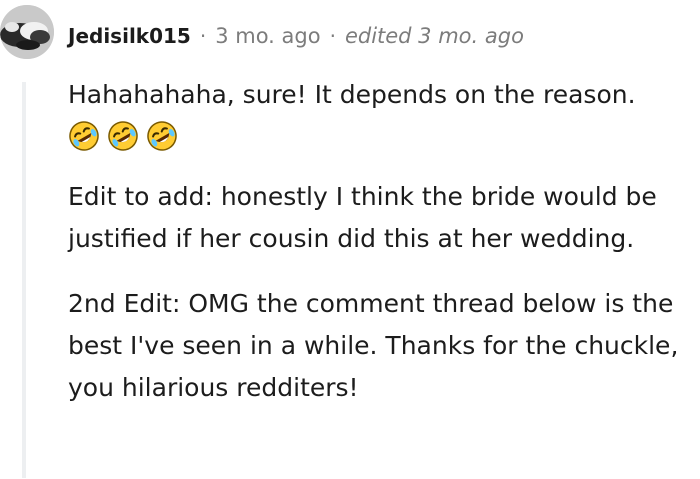 The width and height of the screenshot is (700, 479). I want to click on cat-avatar-image, so click(27, 32).